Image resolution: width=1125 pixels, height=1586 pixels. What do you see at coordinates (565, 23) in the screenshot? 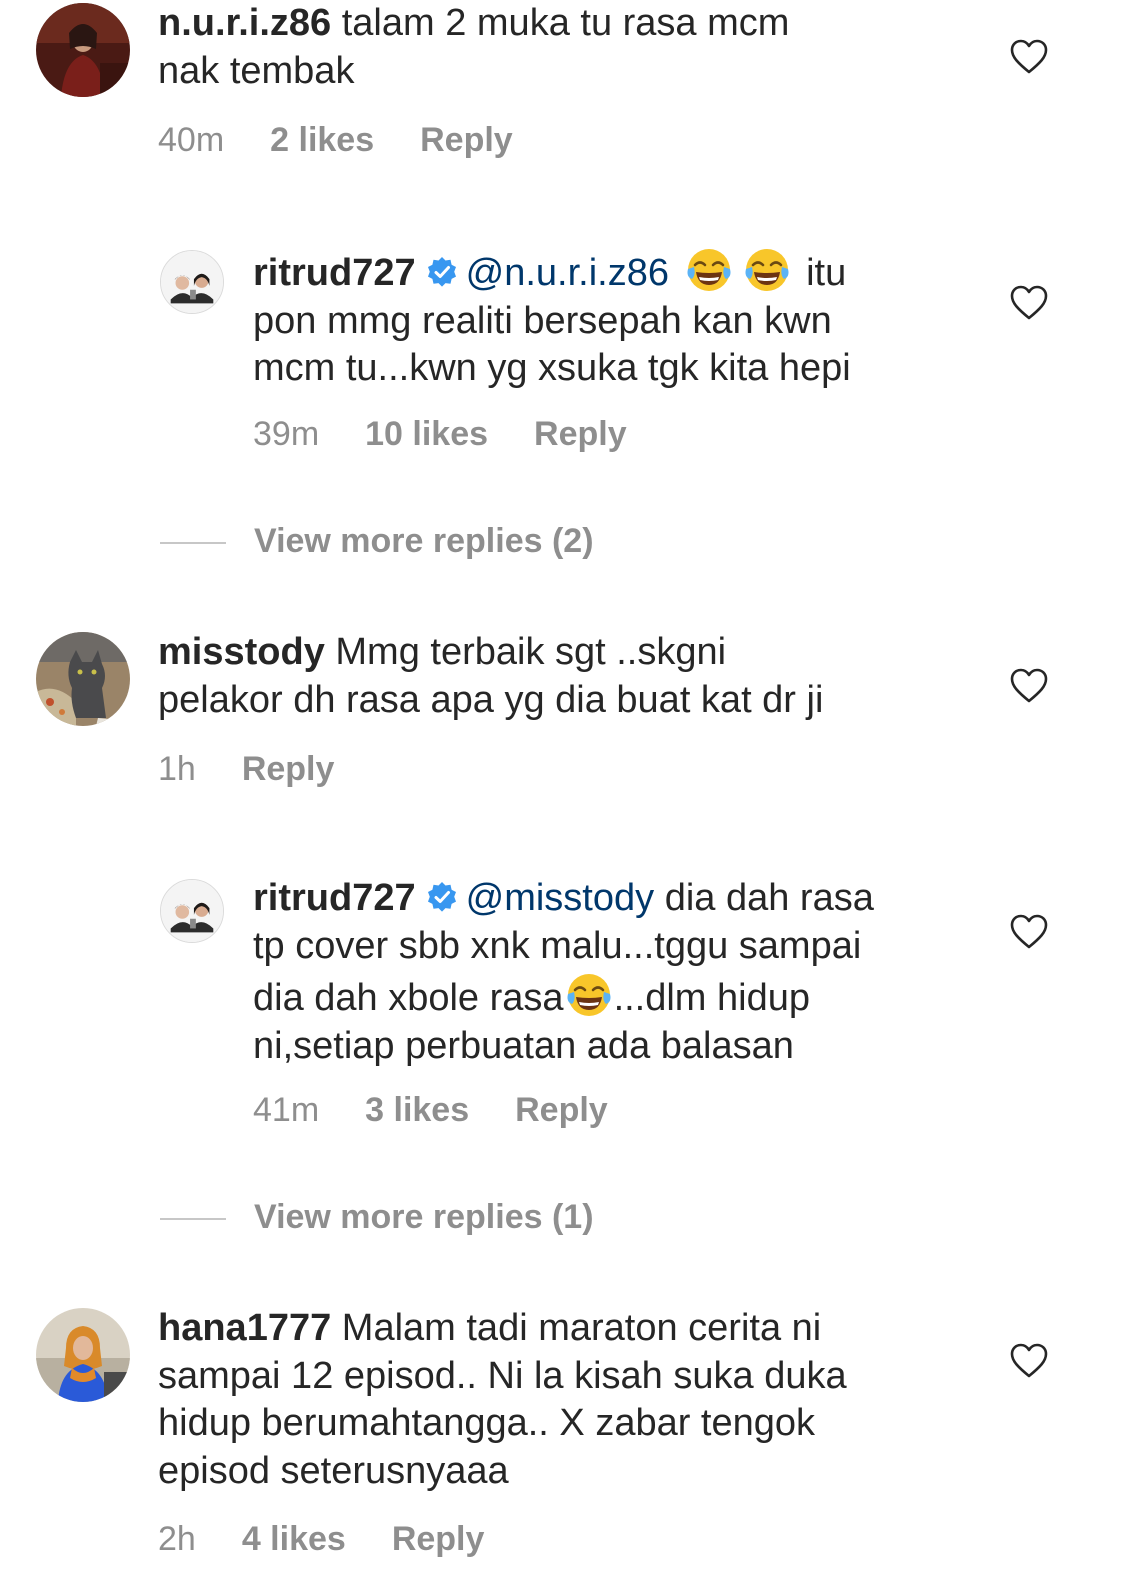
I see `comment-body-line: talam 2 muka tu rasa mcm` at bounding box center [565, 23].